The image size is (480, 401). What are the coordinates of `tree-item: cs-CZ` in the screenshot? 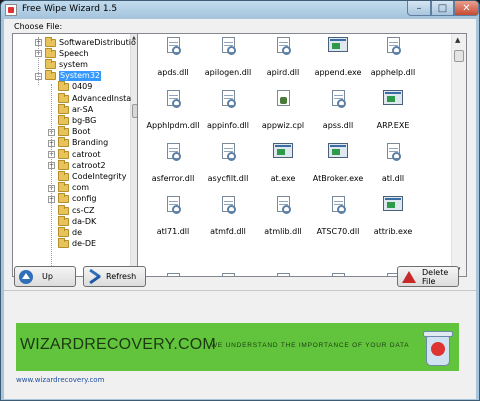 It's located at (71, 210).